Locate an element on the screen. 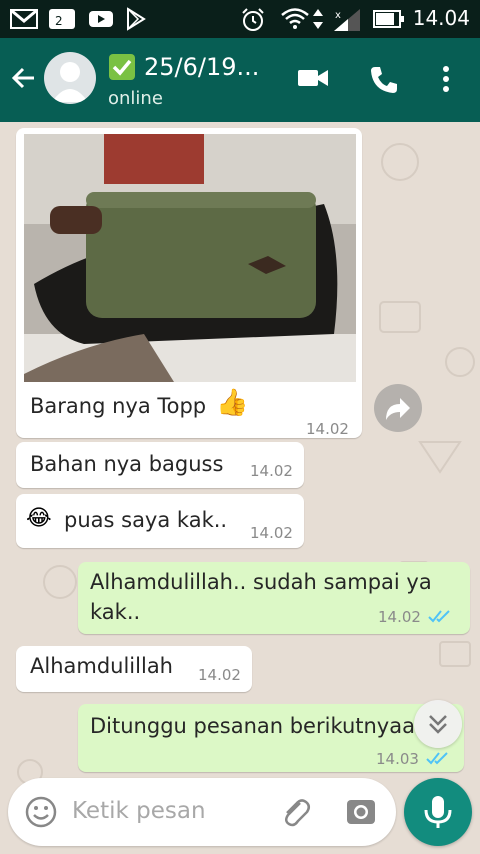 Image resolution: width=480 pixels, height=854 pixels. thumbs-up-emoji: 👍 is located at coordinates (232, 403).